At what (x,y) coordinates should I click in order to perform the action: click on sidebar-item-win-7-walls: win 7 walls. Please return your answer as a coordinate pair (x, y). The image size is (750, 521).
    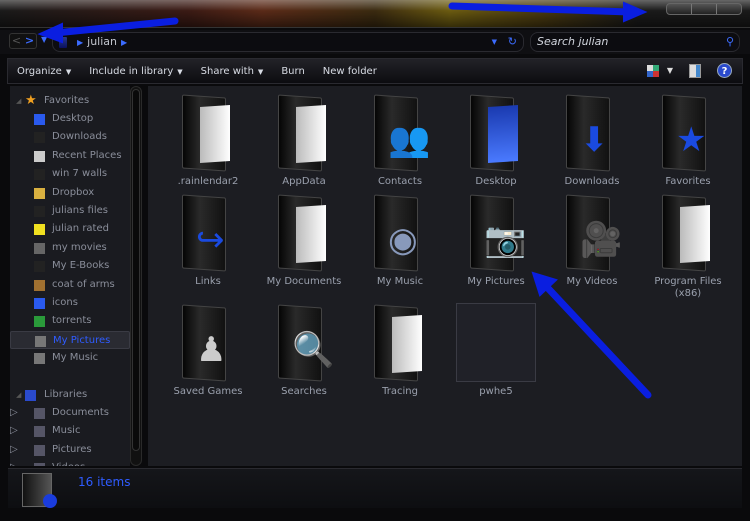
    Looking at the image, I should click on (70, 174).